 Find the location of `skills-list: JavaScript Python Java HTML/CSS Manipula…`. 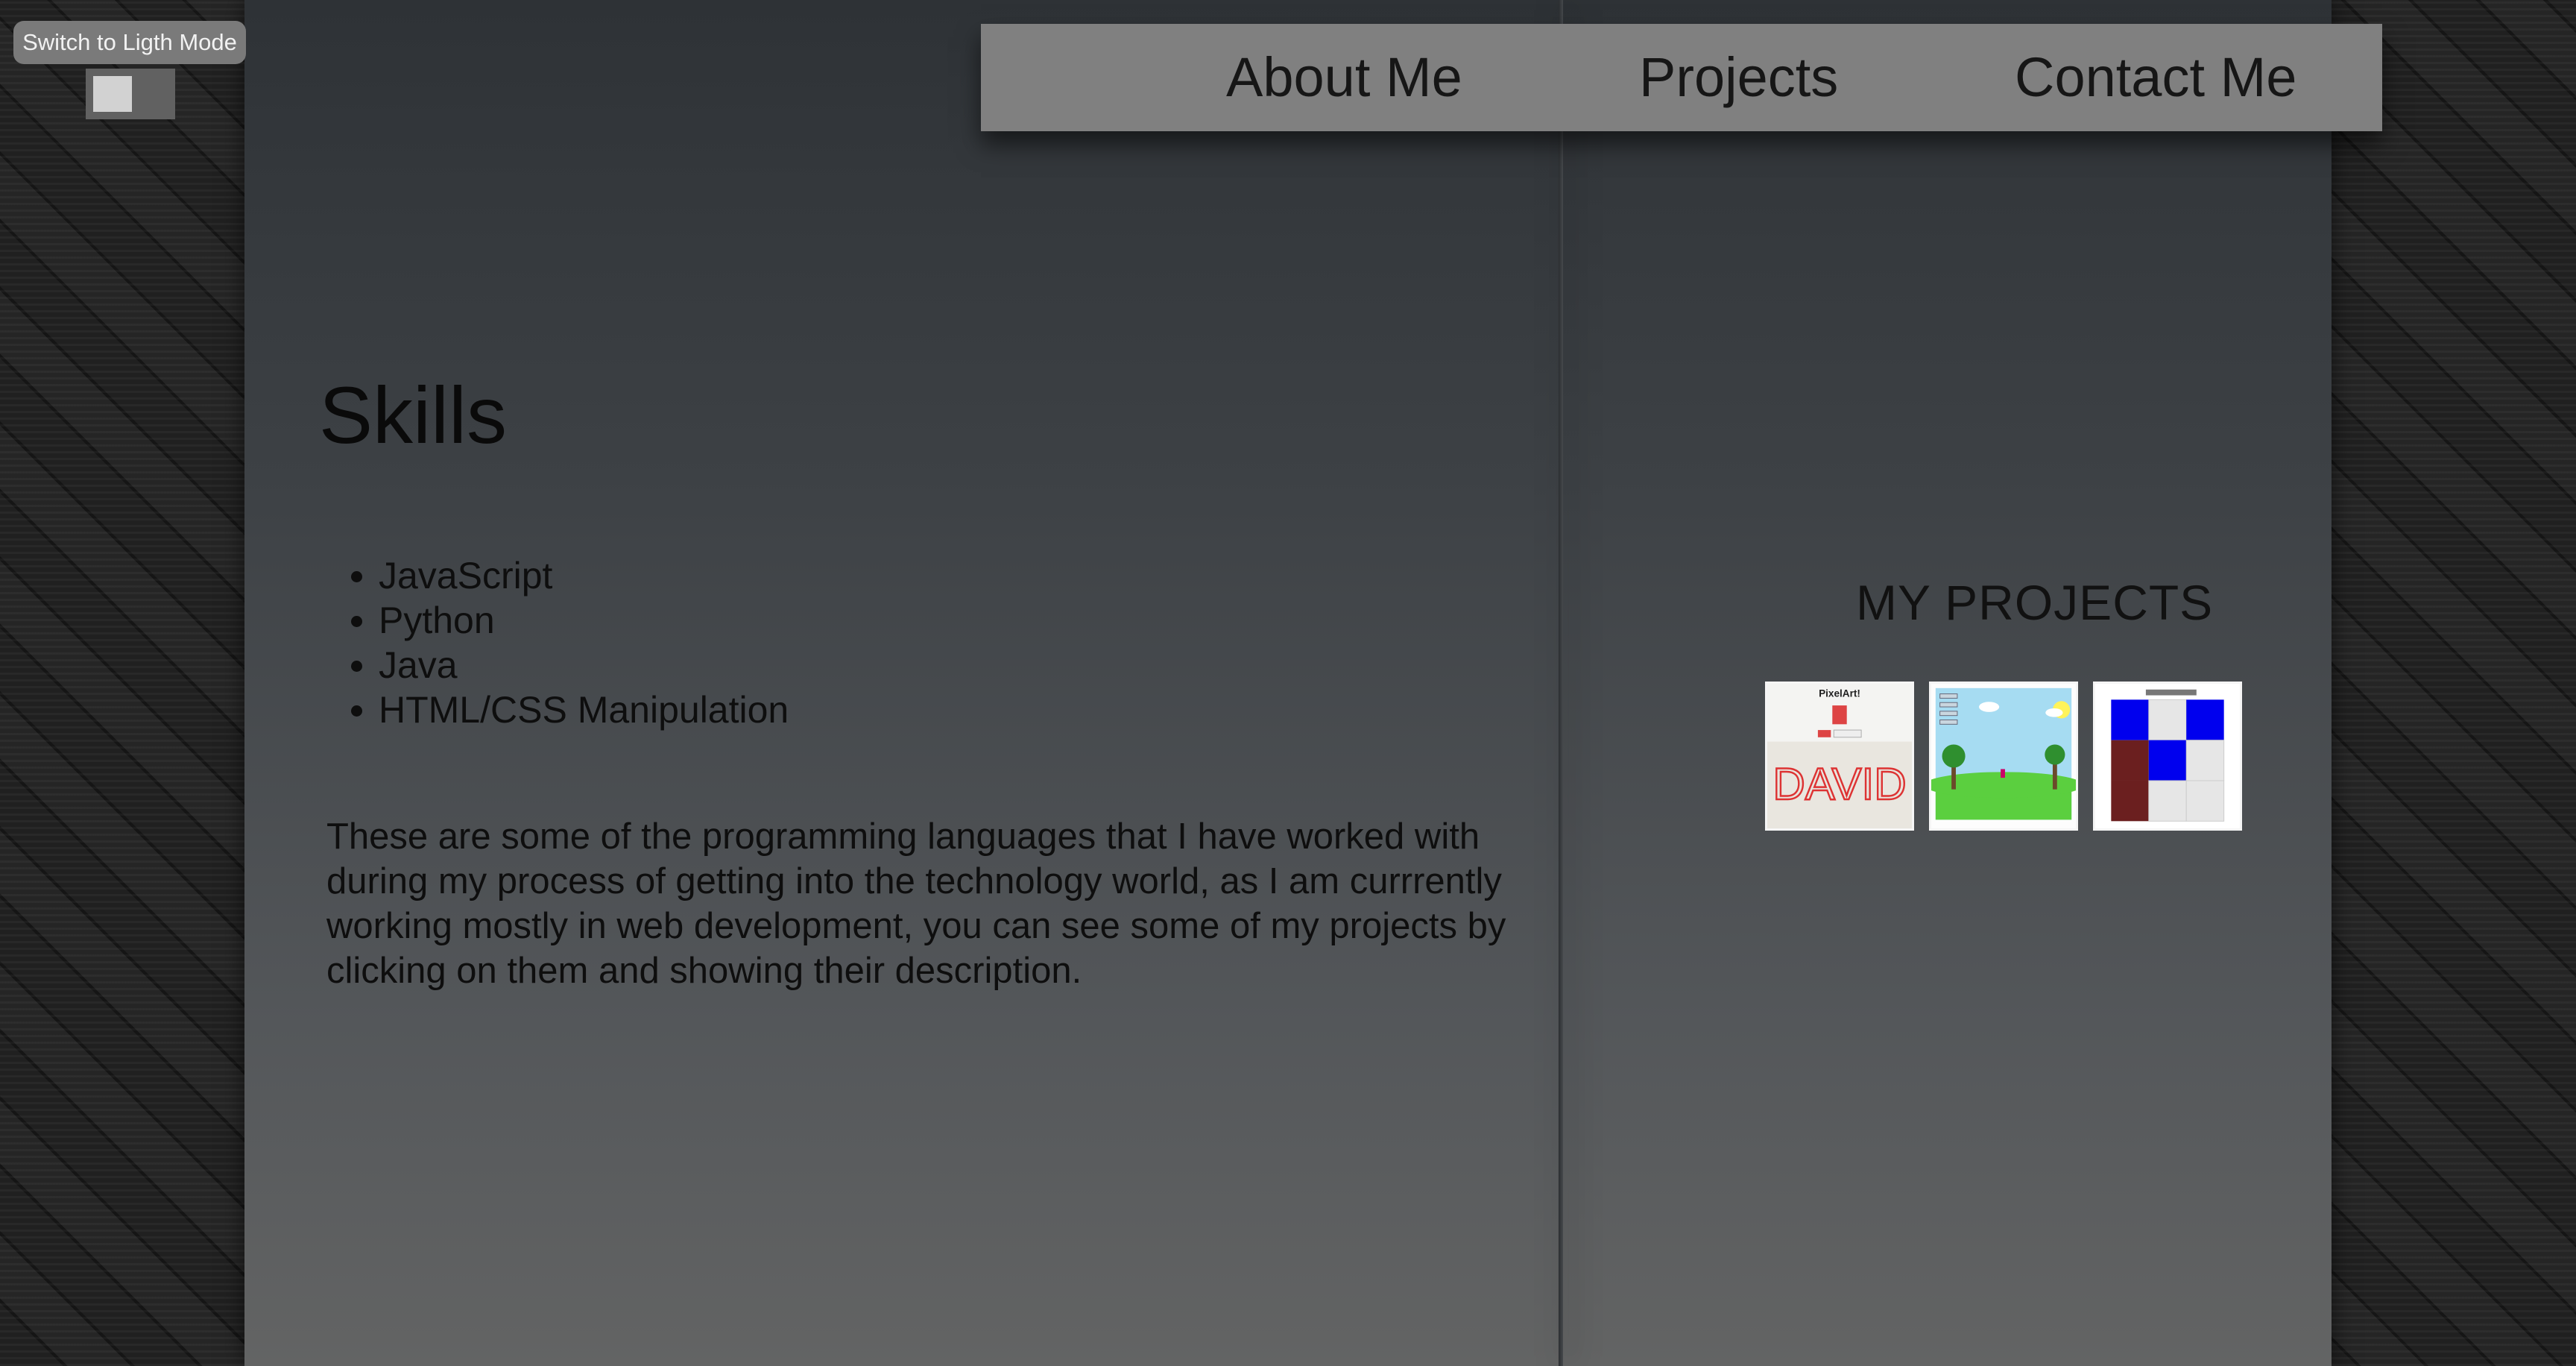

skills-list: JavaScript Python Java HTML/CSS Manipula… is located at coordinates (584, 642).